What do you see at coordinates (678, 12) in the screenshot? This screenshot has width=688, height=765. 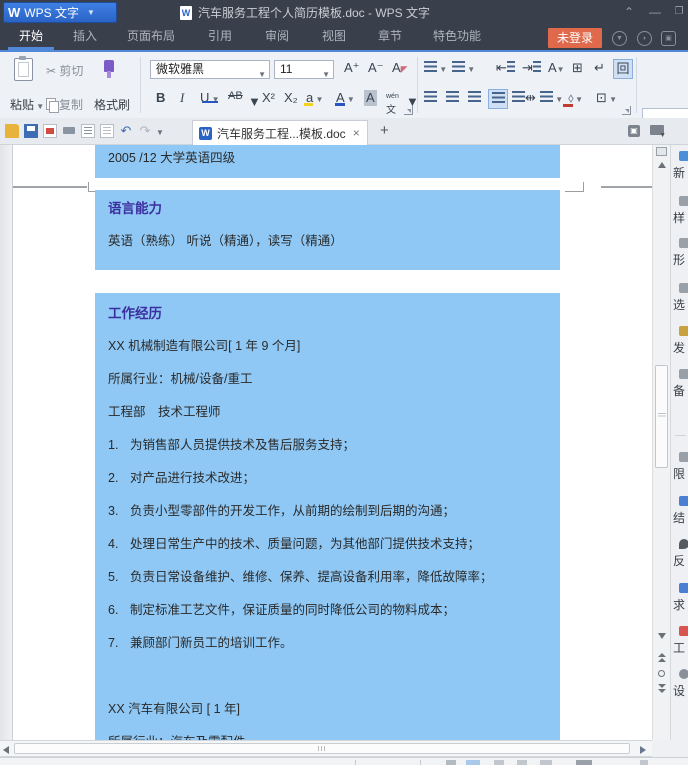 I see `maximize-button: ❐` at bounding box center [678, 12].